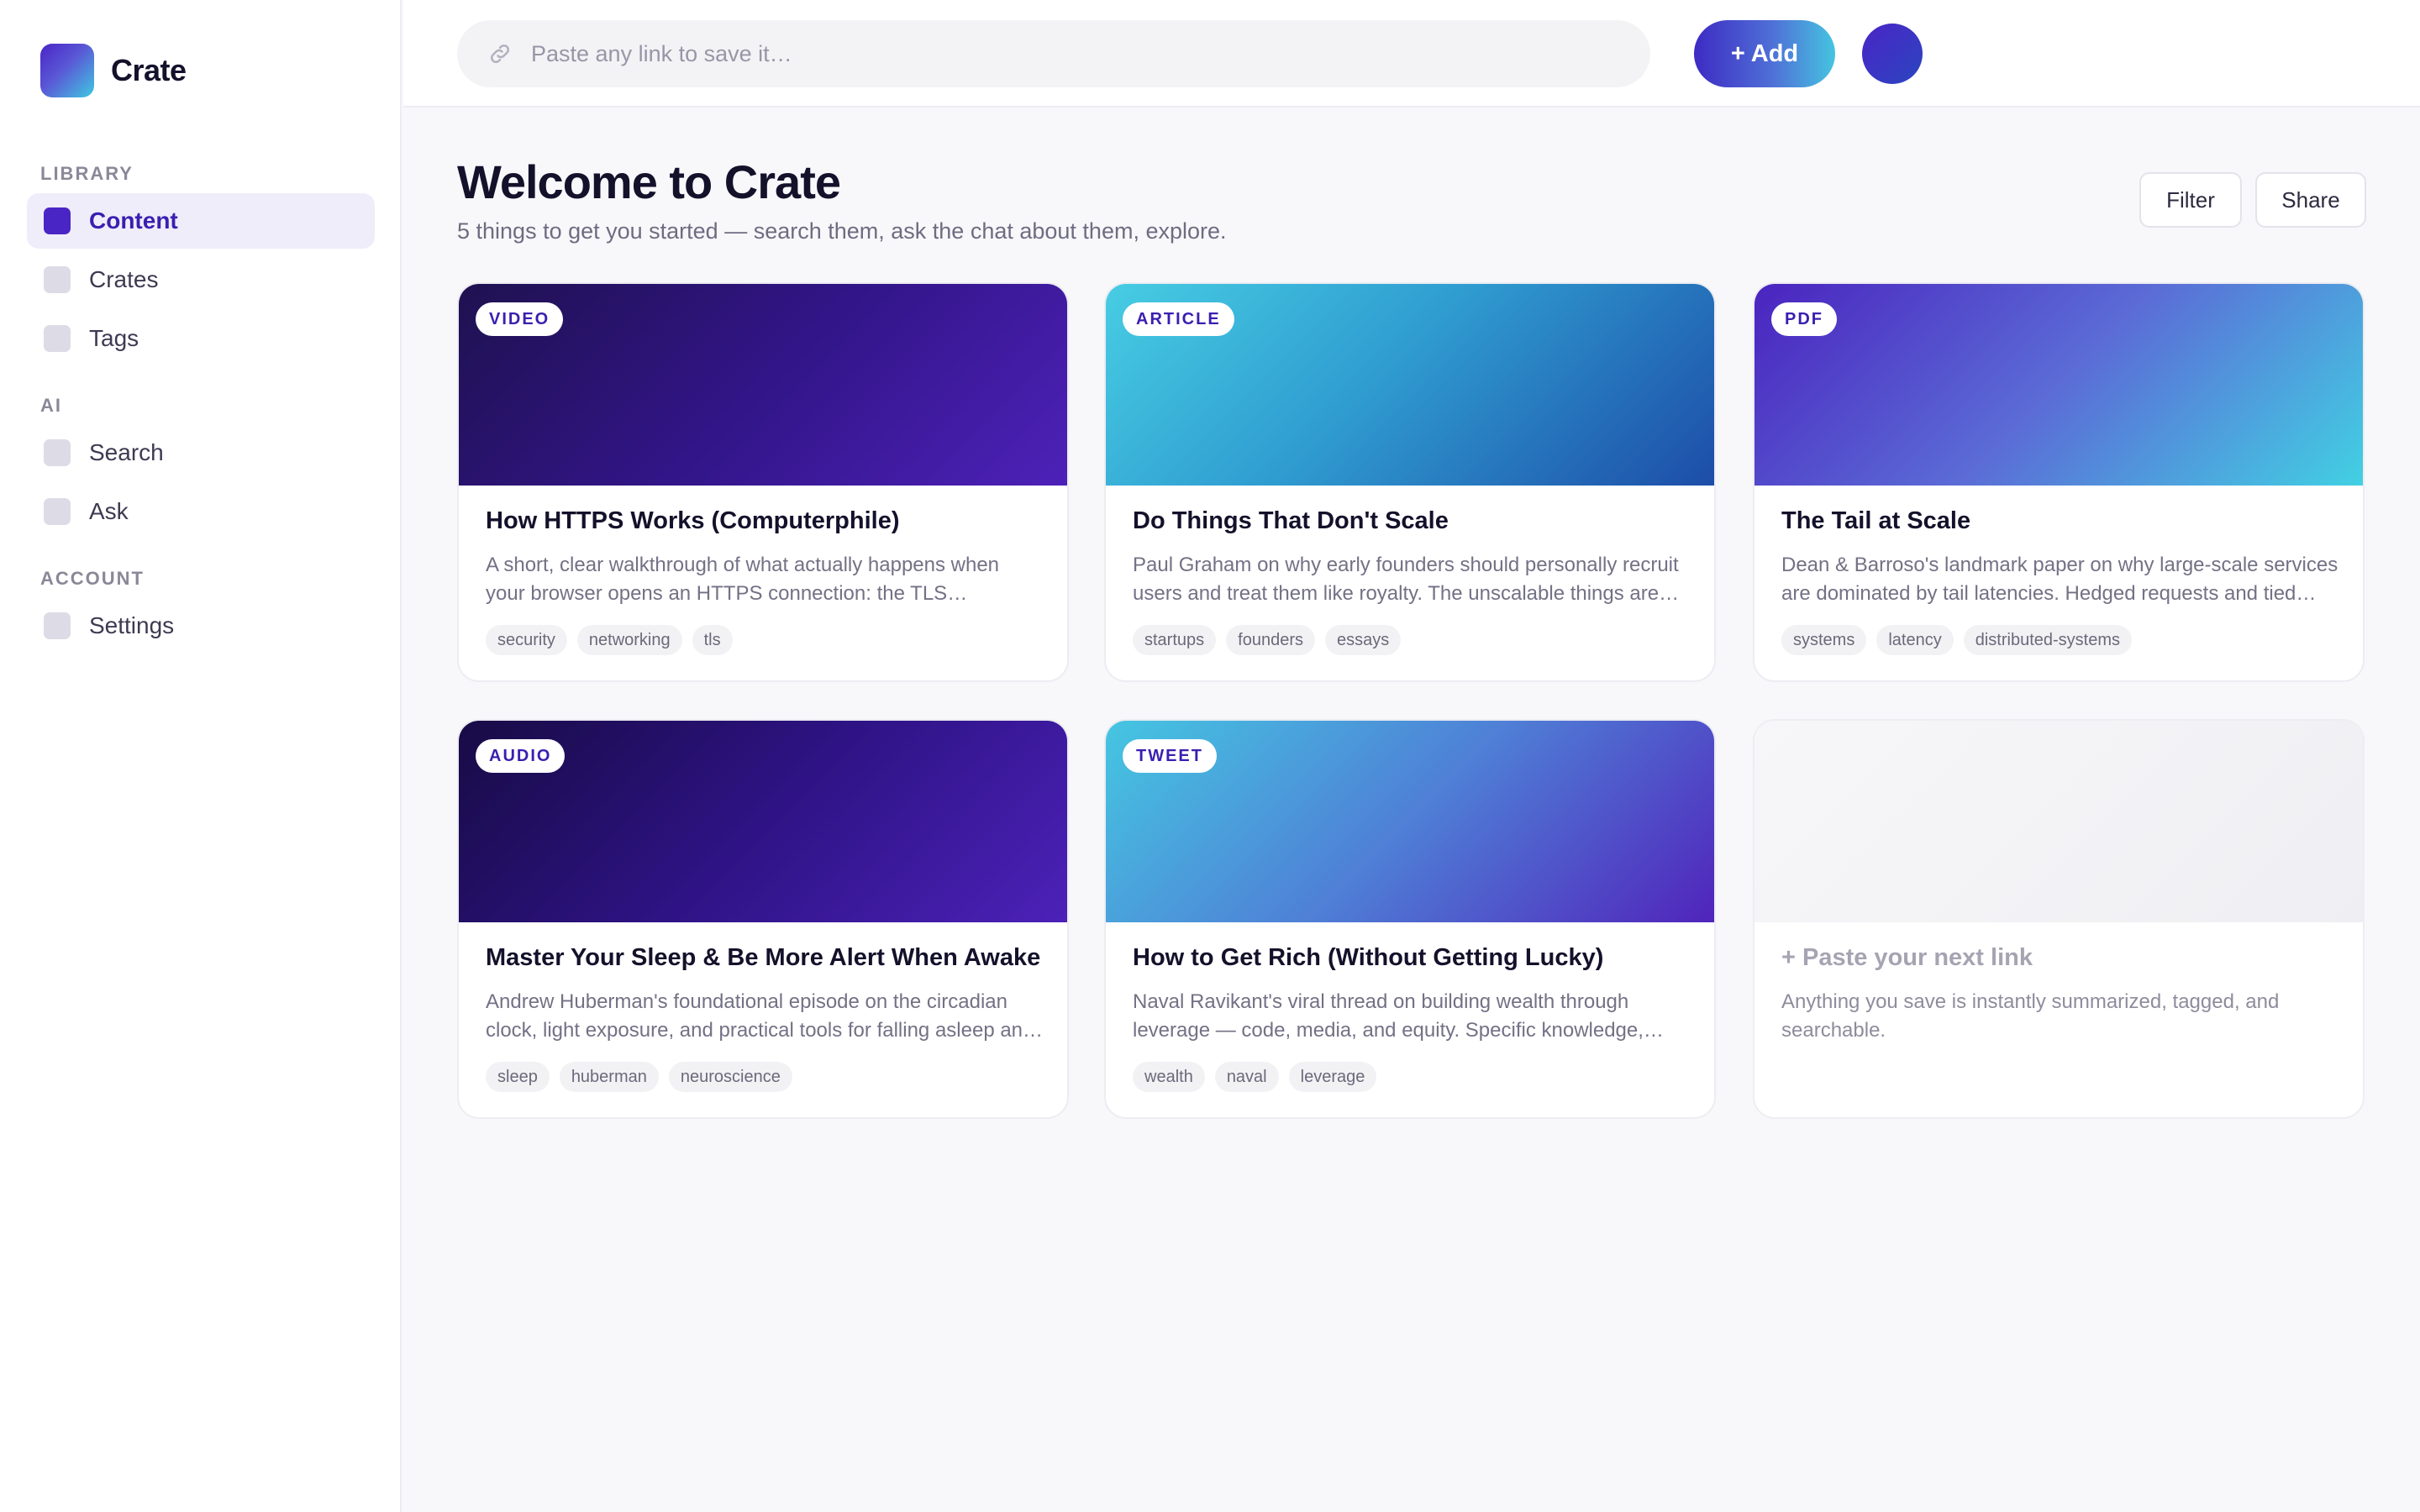 This screenshot has height=1512, width=2420. What do you see at coordinates (1291, 520) in the screenshot?
I see `card-title: Do Things That Don't Scale` at bounding box center [1291, 520].